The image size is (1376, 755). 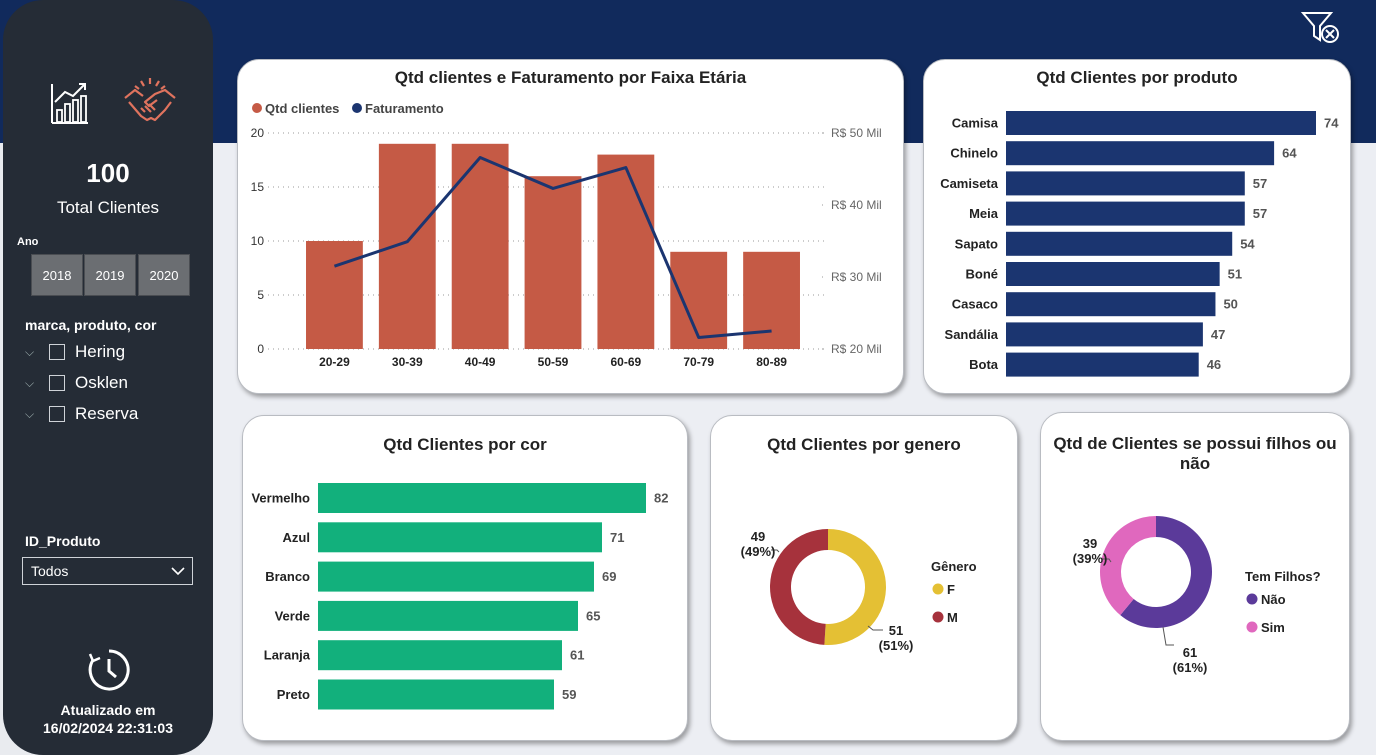 What do you see at coordinates (110, 275) in the screenshot?
I see `year-button-2019: 2019` at bounding box center [110, 275].